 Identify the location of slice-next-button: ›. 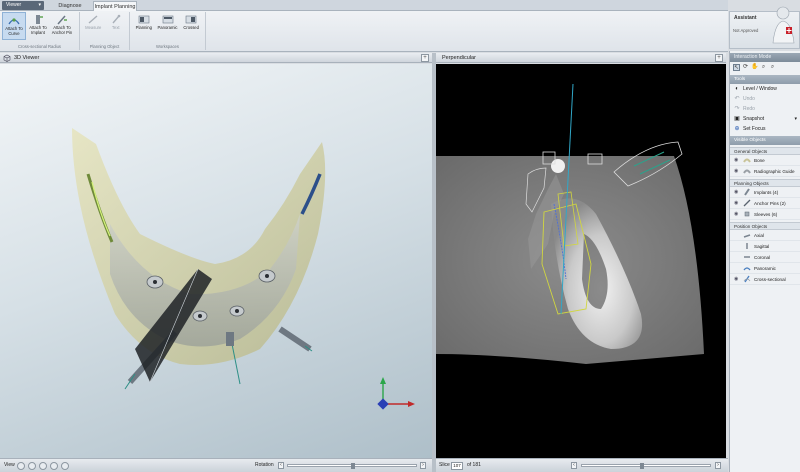
(718, 465).